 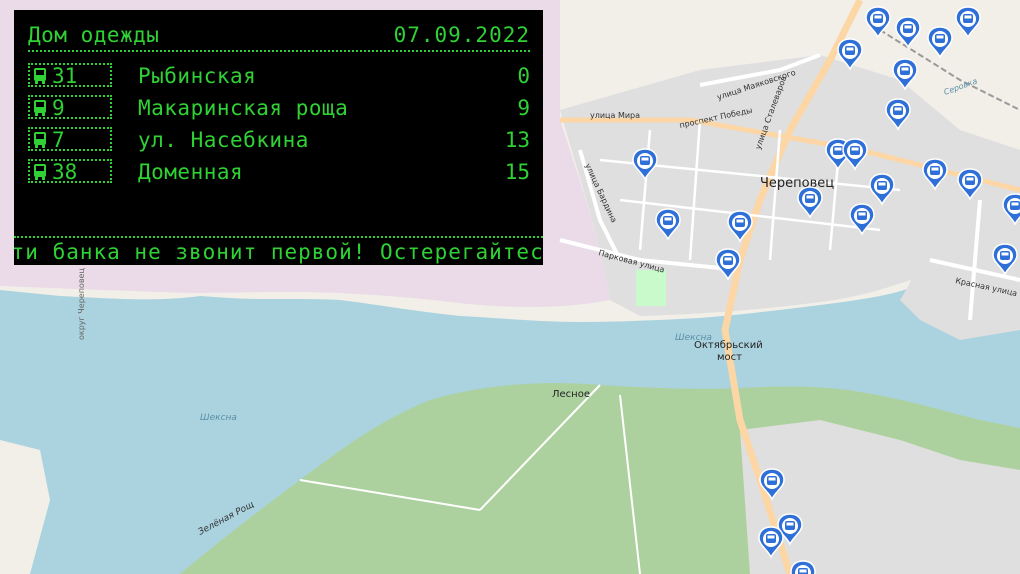 What do you see at coordinates (803, 567) in the screenshot?
I see `bus-stop-pin-icon` at bounding box center [803, 567].